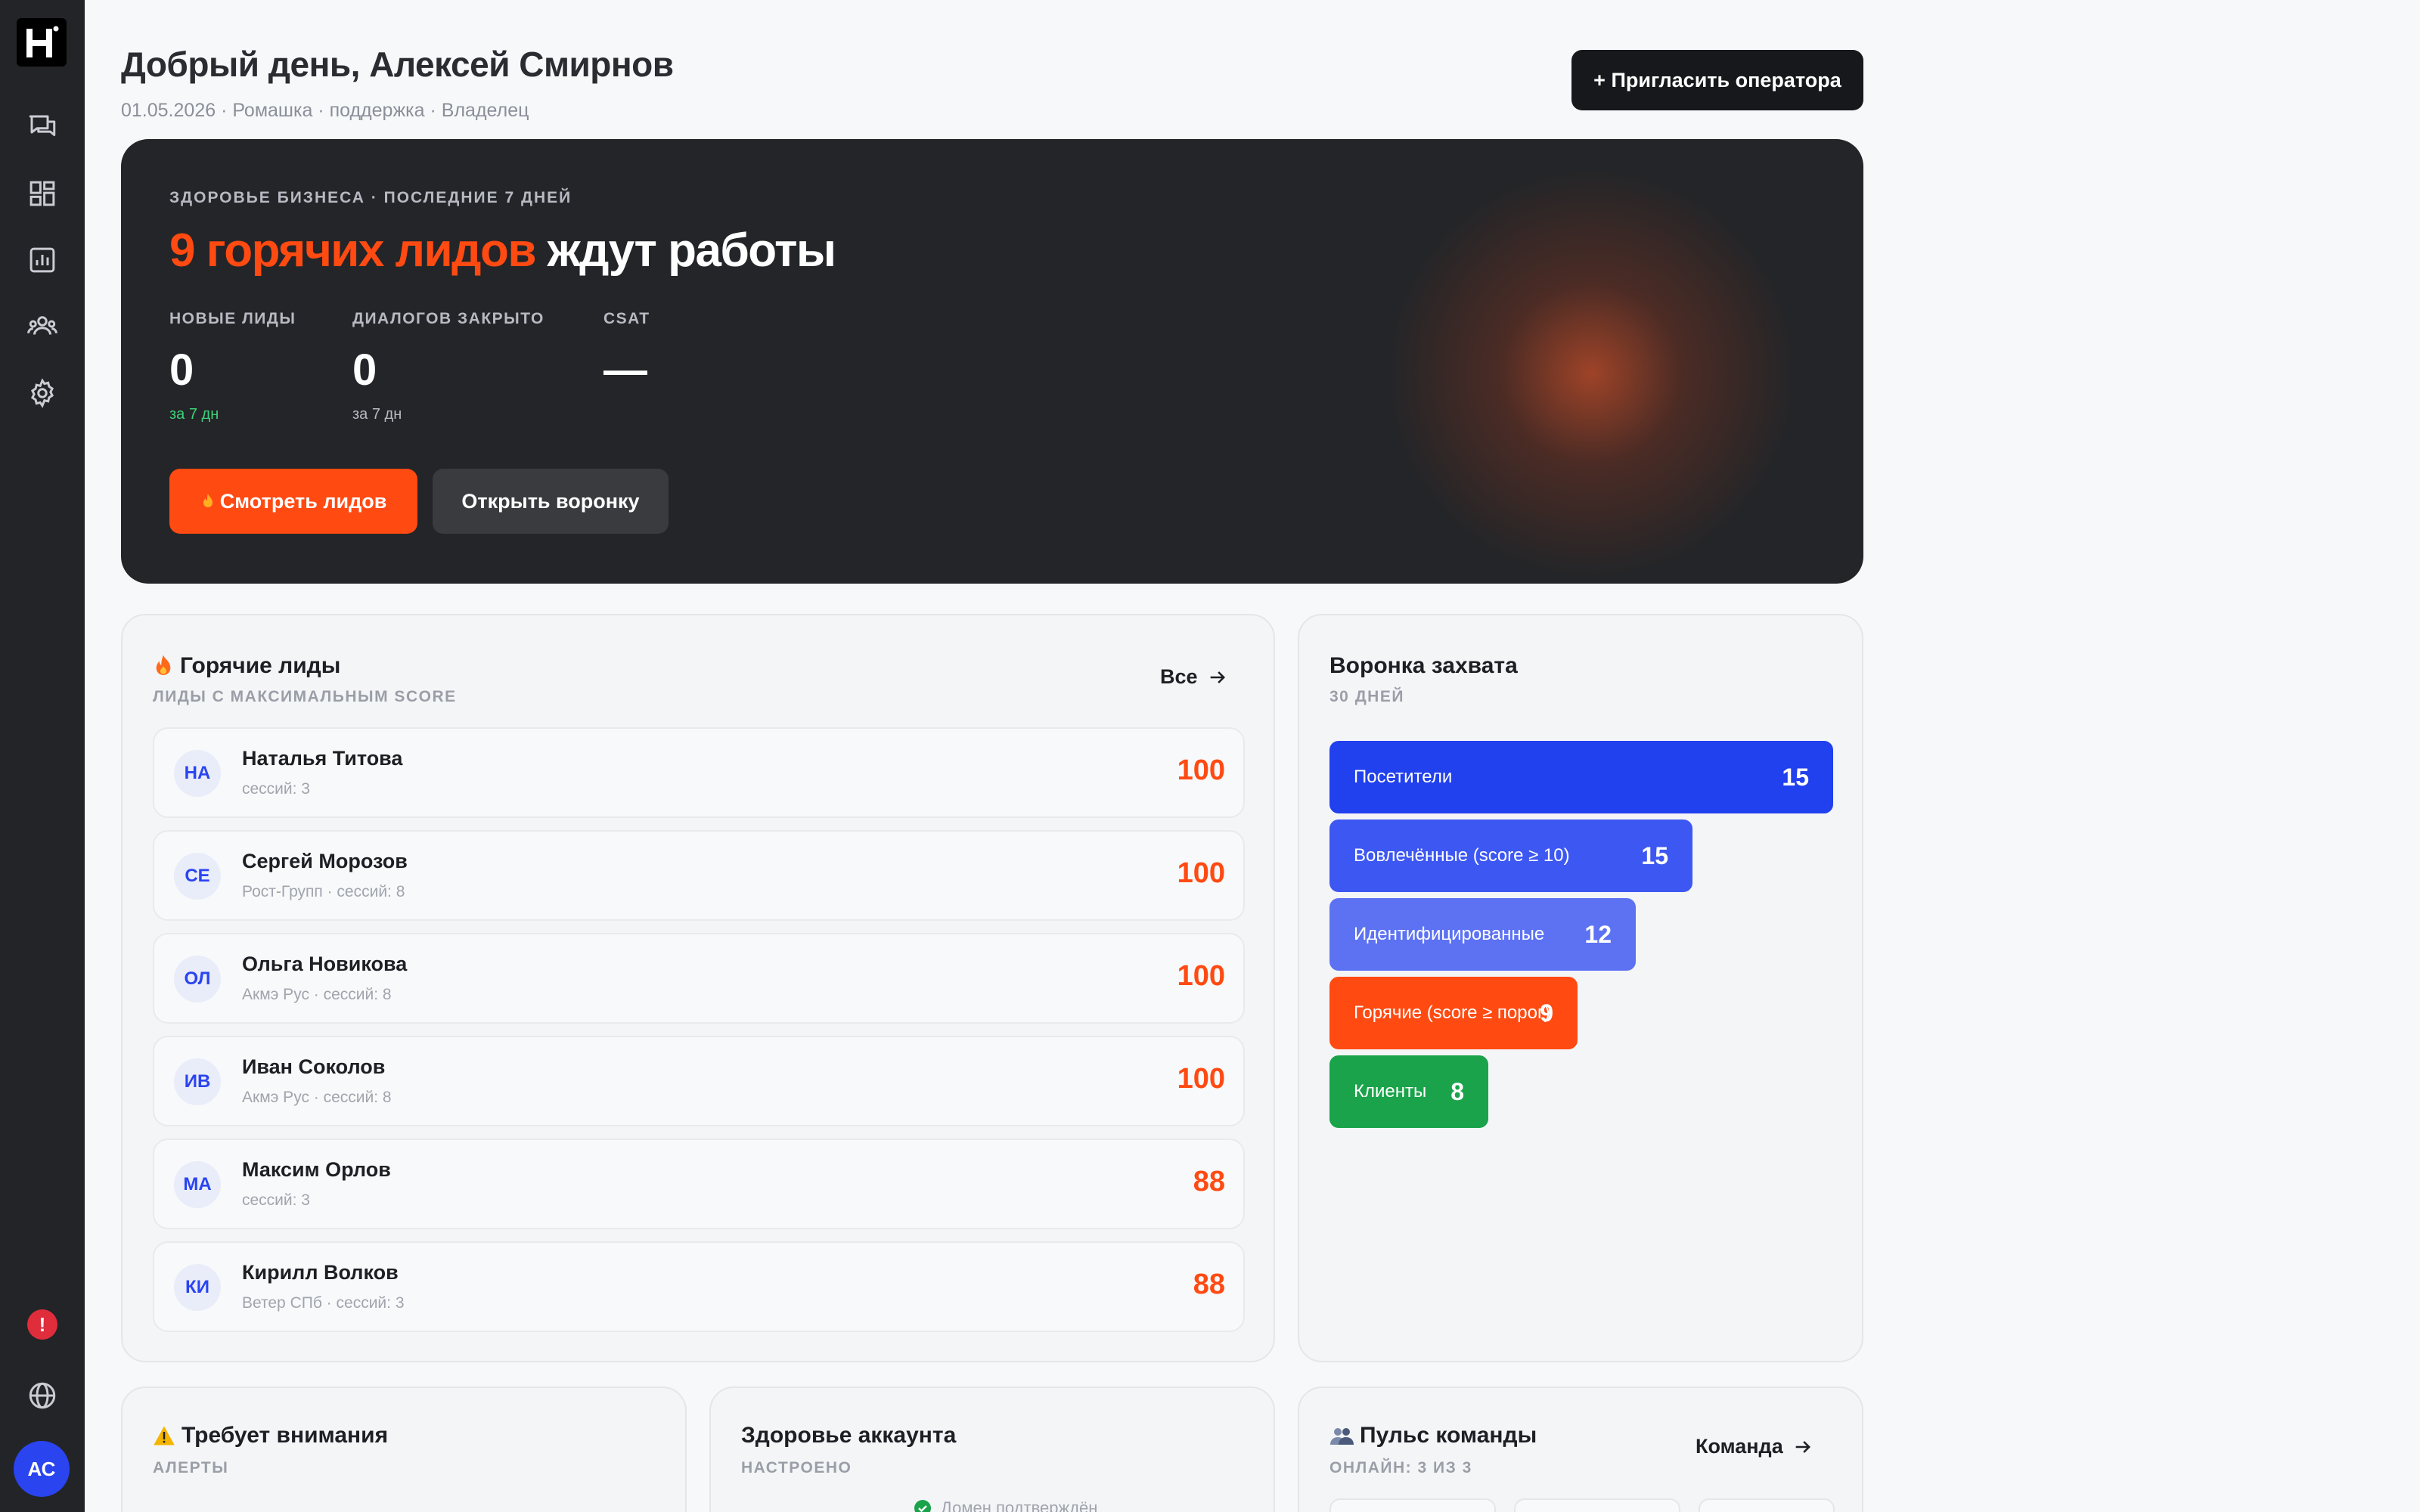 This screenshot has width=2420, height=1512. Describe the element at coordinates (197, 773) in the screenshot. I see `lead-avatar: НА` at that location.